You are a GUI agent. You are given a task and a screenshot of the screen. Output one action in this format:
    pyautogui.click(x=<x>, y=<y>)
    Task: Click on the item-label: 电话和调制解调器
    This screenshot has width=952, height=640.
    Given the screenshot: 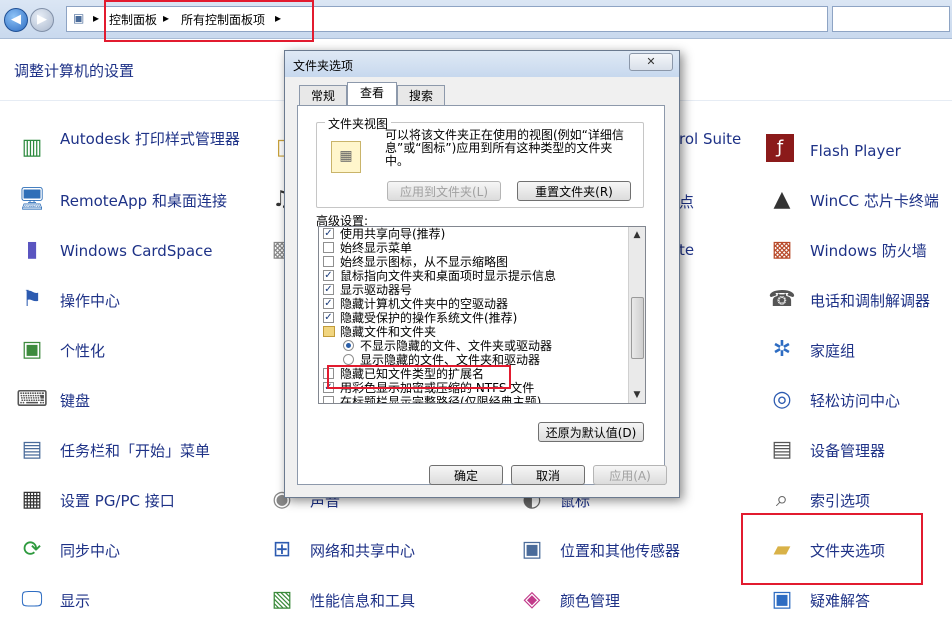 What is the action you would take?
    pyautogui.click(x=870, y=301)
    